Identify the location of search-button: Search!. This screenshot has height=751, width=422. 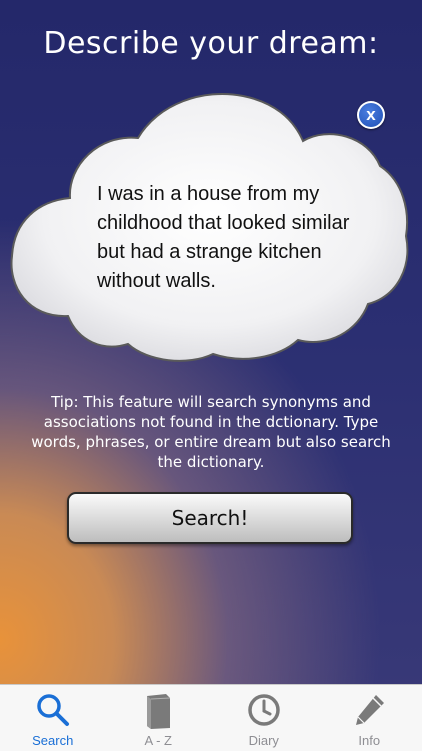
(210, 518).